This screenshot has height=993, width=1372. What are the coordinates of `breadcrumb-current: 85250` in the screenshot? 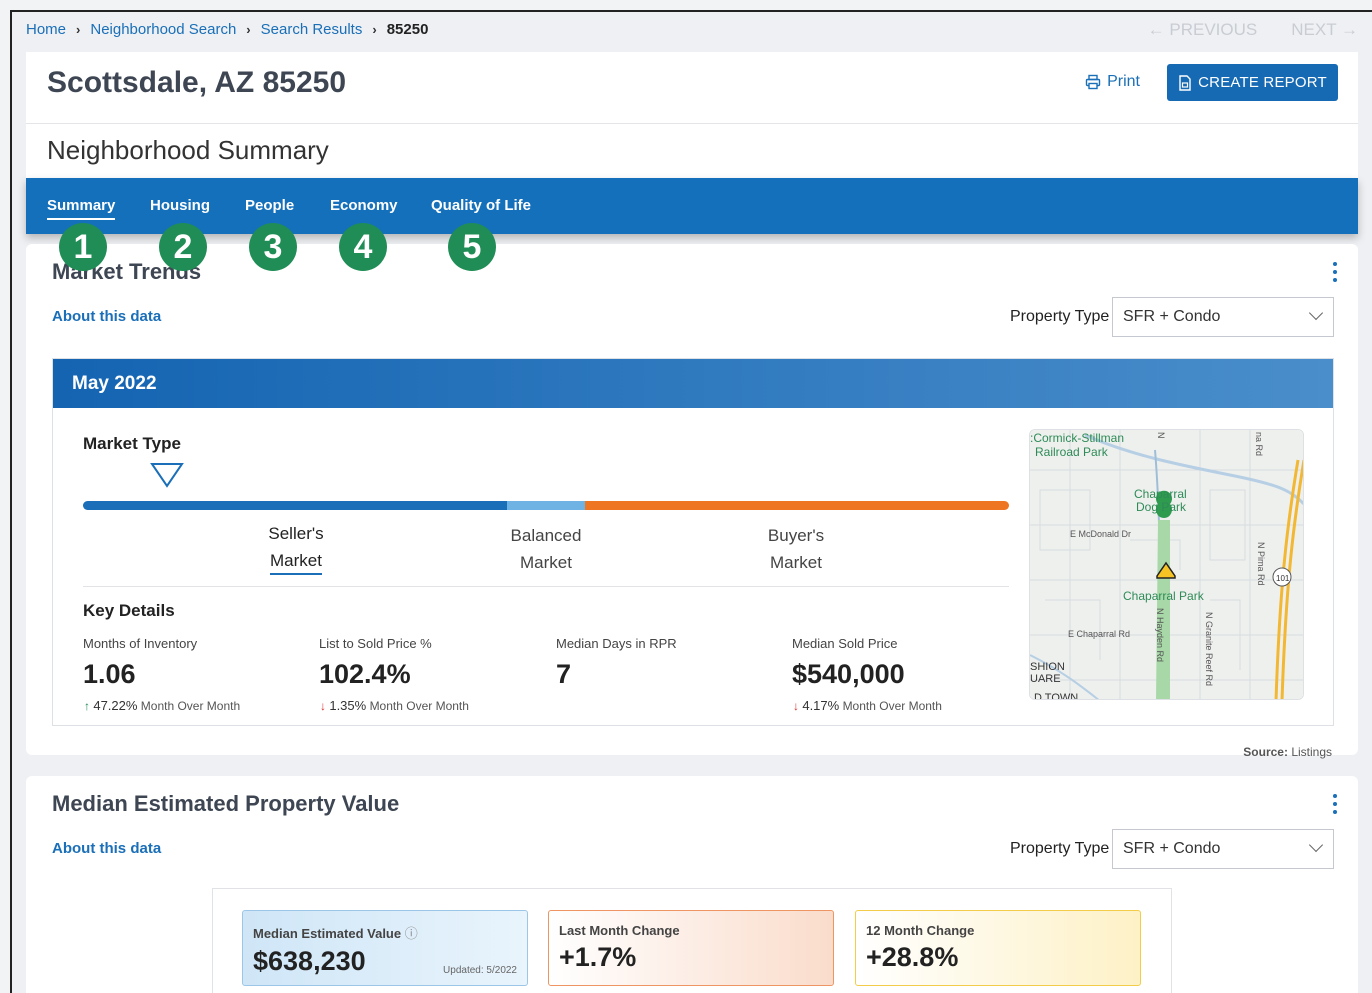 It's located at (407, 29).